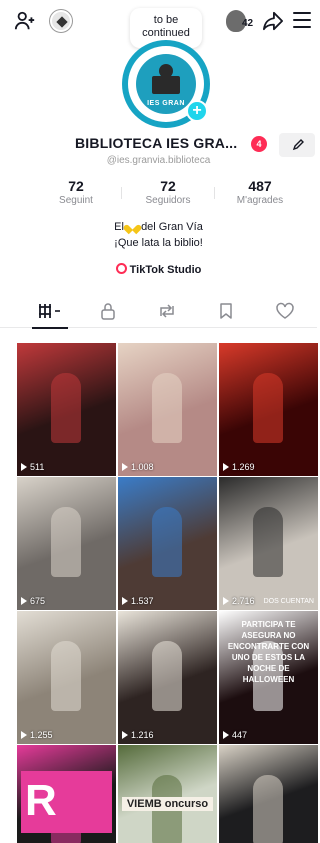 This screenshot has width=320, height=843. What do you see at coordinates (165, 270) in the screenshot?
I see `studio-label: TikTok Studio` at bounding box center [165, 270].